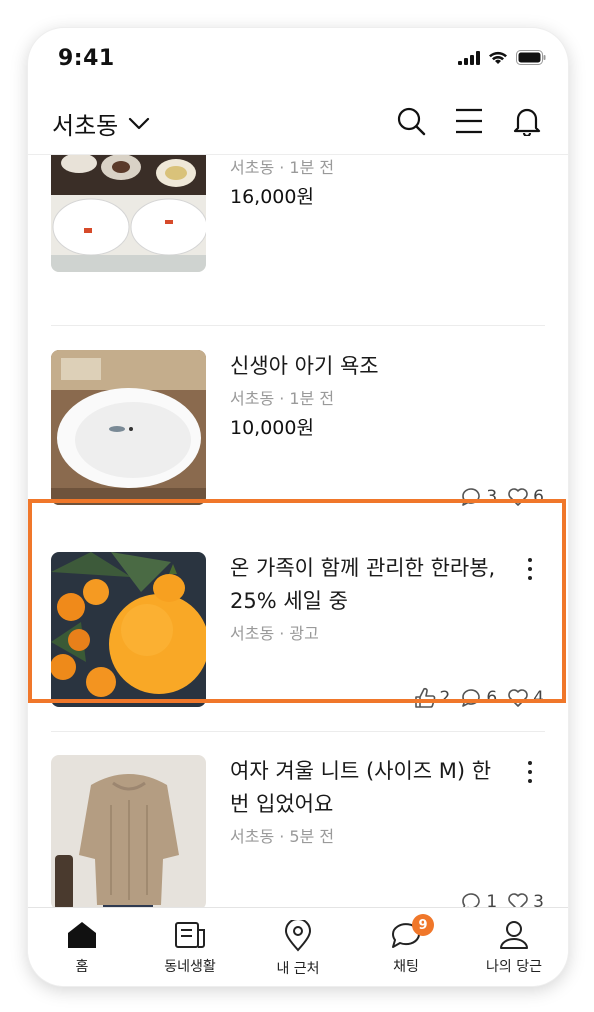  I want to click on item-title: 신생아 아기 욕조, so click(304, 366).